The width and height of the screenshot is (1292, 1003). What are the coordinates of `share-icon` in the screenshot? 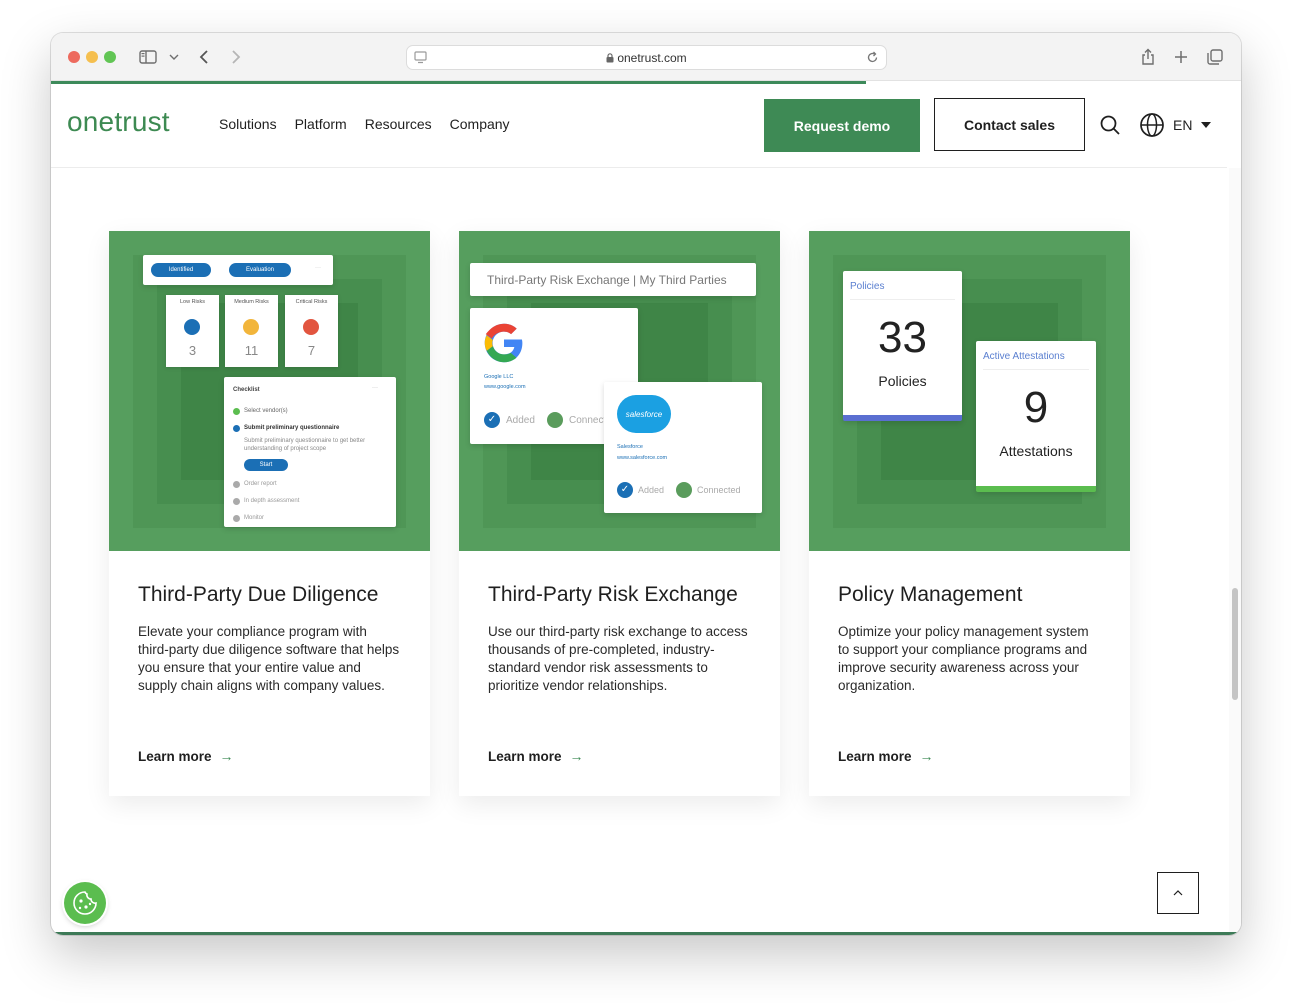 It's located at (1148, 57).